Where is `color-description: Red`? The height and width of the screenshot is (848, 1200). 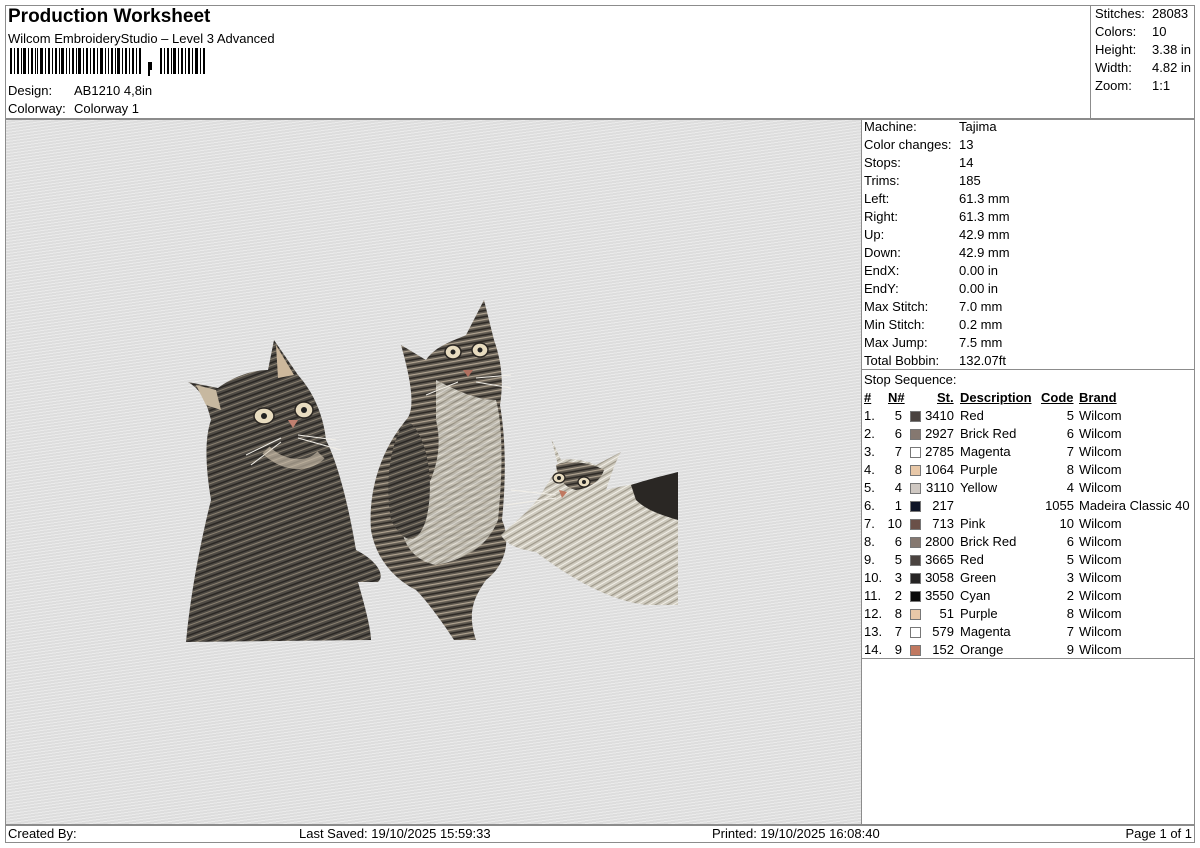 color-description: Red is located at coordinates (972, 415).